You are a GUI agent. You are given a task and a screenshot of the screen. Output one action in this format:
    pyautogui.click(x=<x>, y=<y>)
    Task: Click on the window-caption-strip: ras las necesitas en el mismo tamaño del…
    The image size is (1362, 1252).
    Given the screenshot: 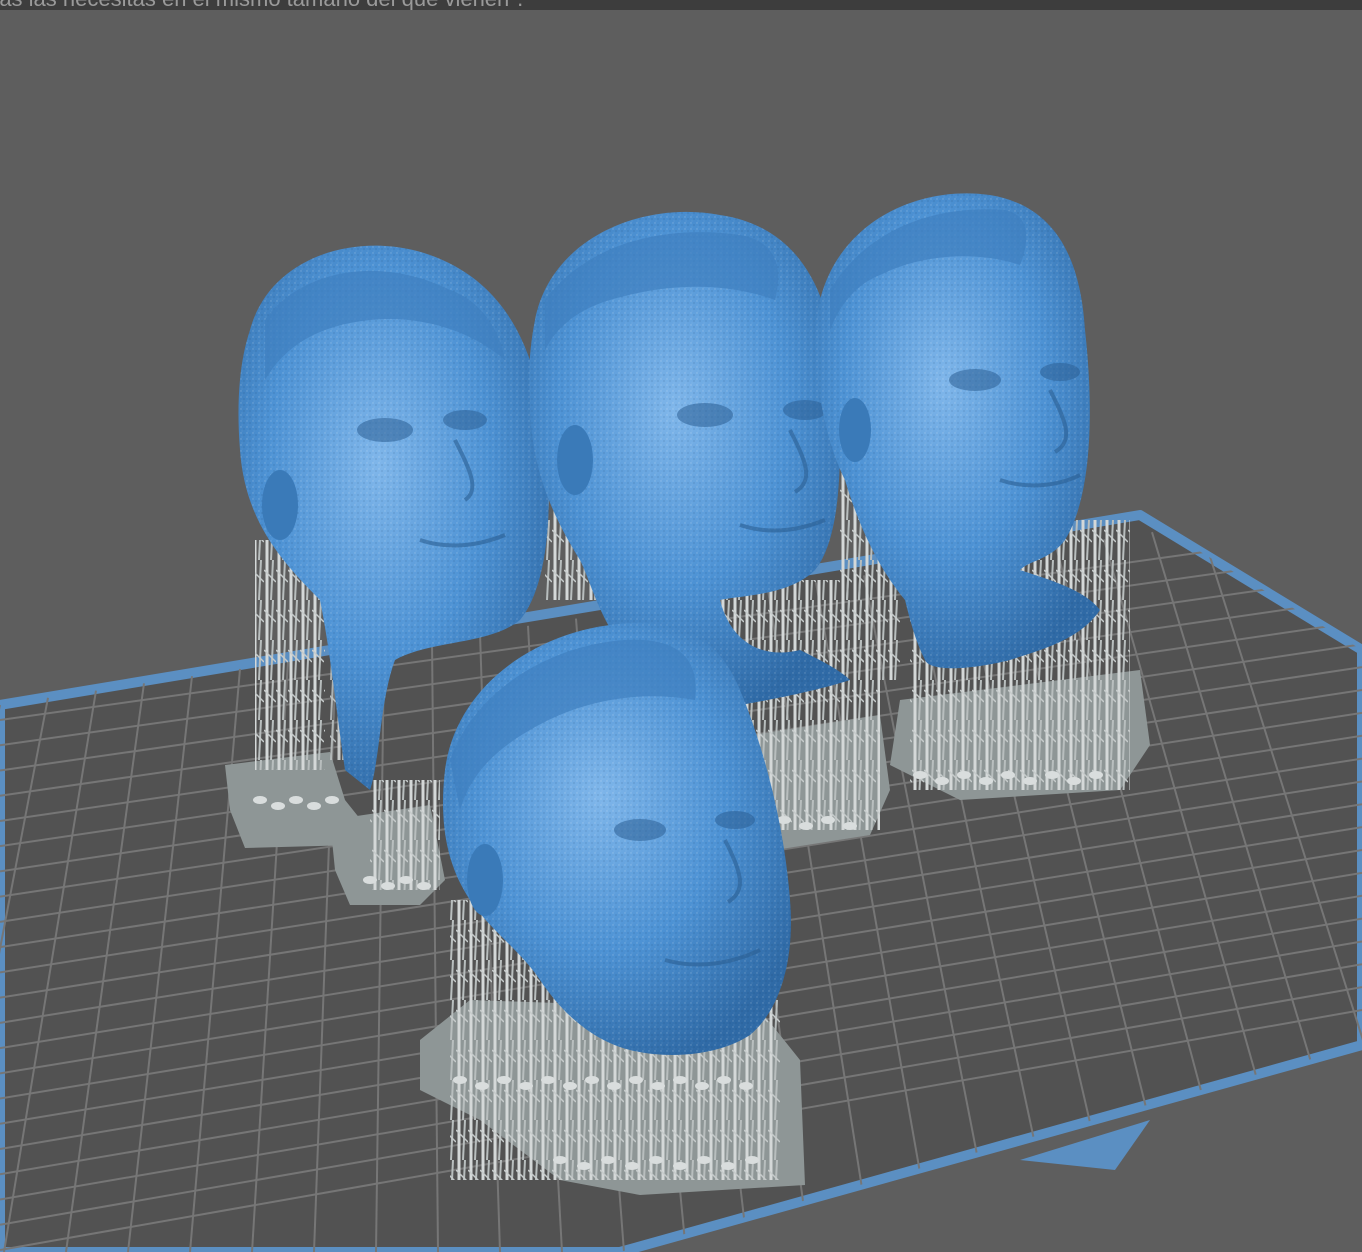 What is the action you would take?
    pyautogui.click(x=681, y=5)
    